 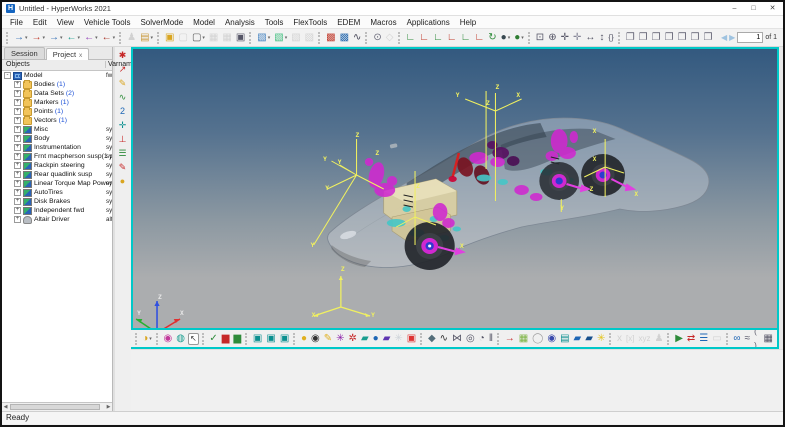 I want to click on export-cad-icon: → ▾, so click(x=39, y=38).